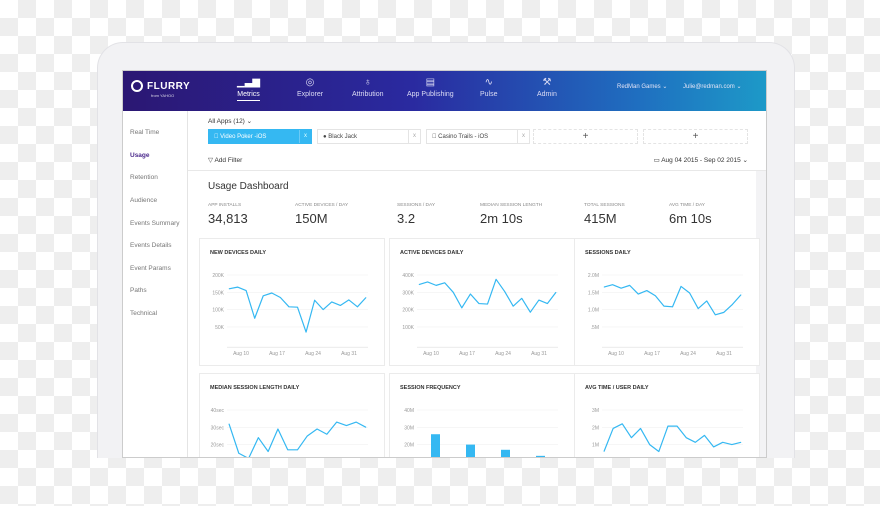  I want to click on kpi-value: 2m 10s, so click(501, 218).